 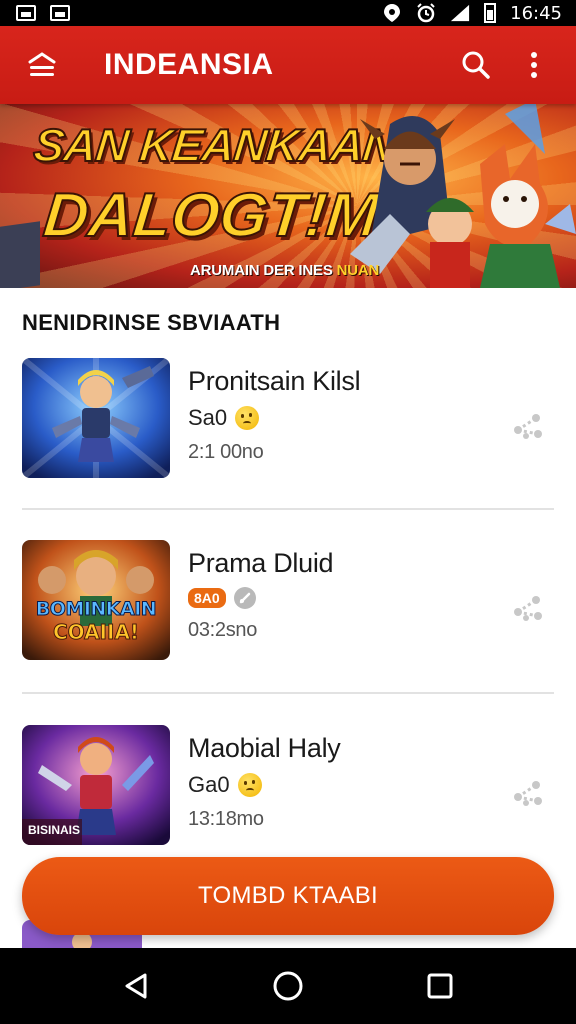 I want to click on game-thumbnail, so click(x=96, y=418).